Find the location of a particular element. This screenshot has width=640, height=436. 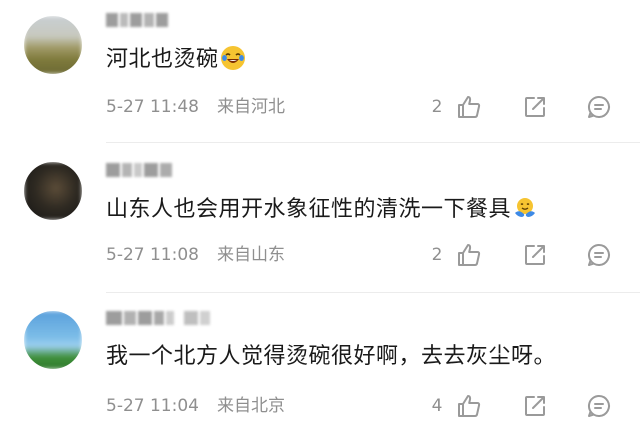

comment-location: 来自山东 is located at coordinates (250, 255).